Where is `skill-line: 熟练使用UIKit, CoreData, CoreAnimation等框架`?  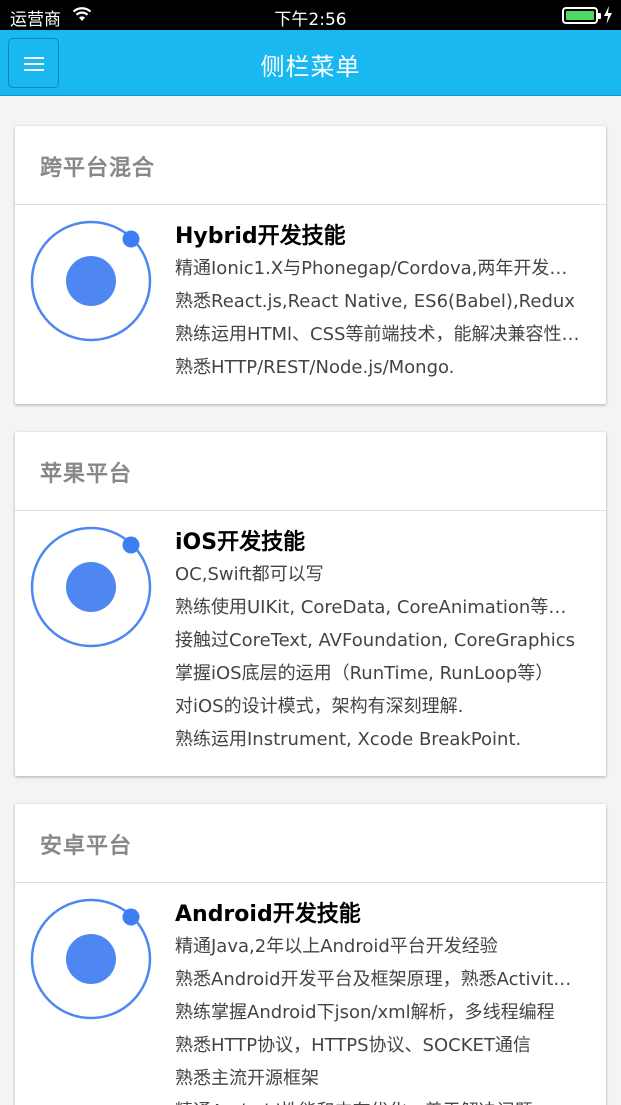 skill-line: 熟练使用UIKit, CoreData, CoreAnimation等框架 is located at coordinates (377, 607).